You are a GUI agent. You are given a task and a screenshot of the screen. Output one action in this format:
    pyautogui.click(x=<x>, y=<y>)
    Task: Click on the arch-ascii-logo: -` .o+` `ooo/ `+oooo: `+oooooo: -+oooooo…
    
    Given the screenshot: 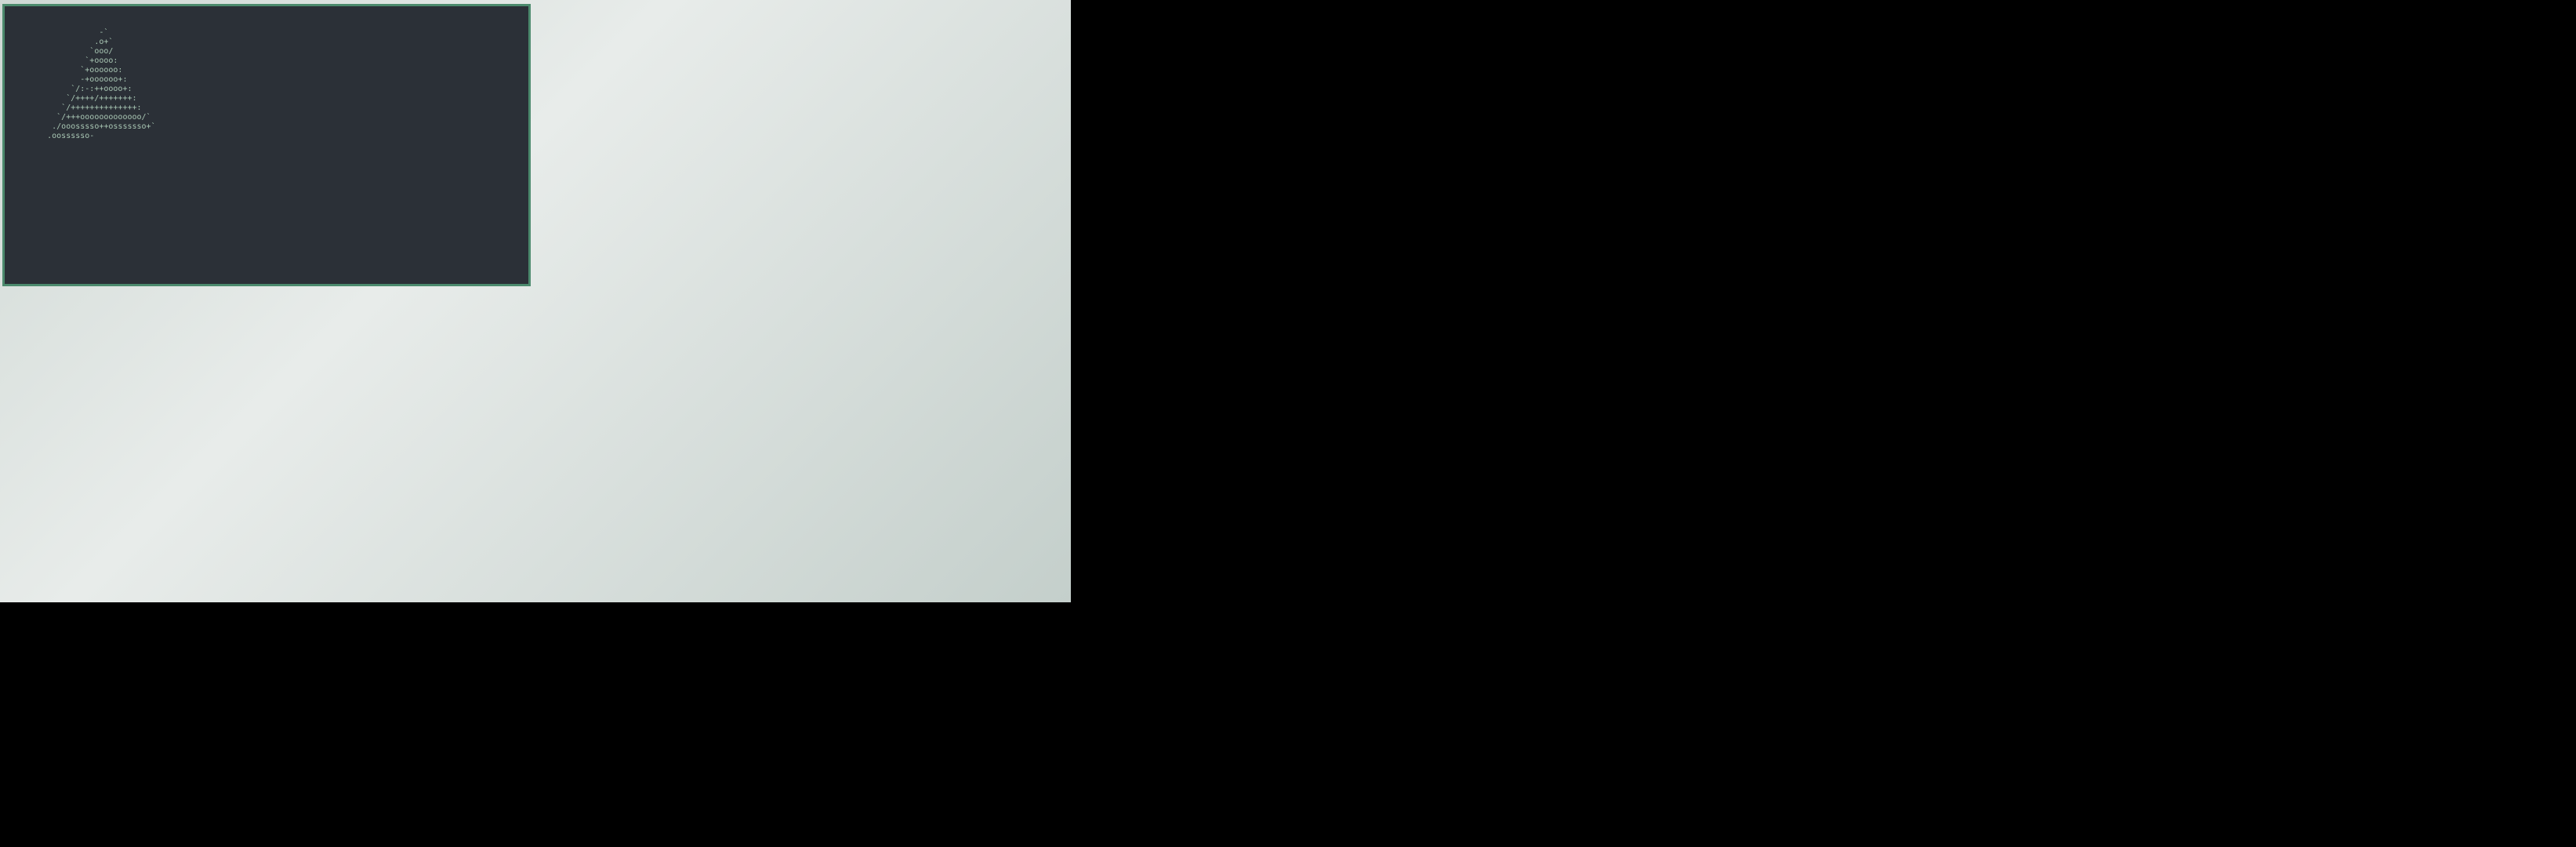 What is the action you would take?
    pyautogui.click(x=102, y=84)
    